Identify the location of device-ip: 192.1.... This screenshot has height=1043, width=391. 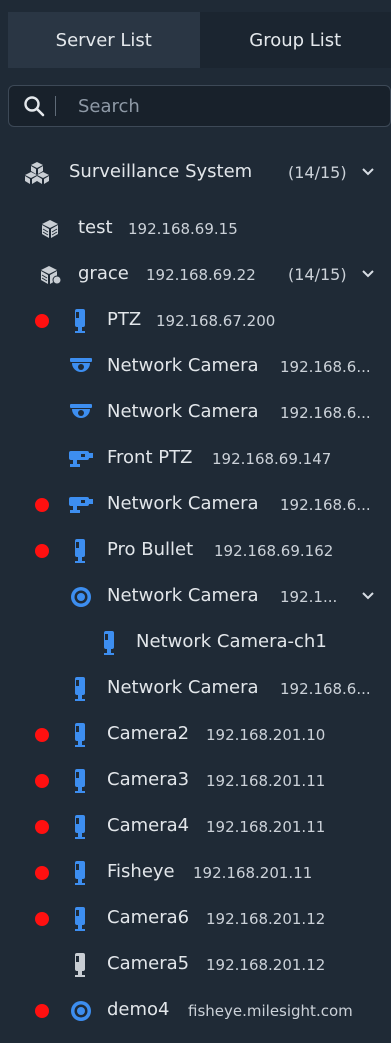
(309, 597).